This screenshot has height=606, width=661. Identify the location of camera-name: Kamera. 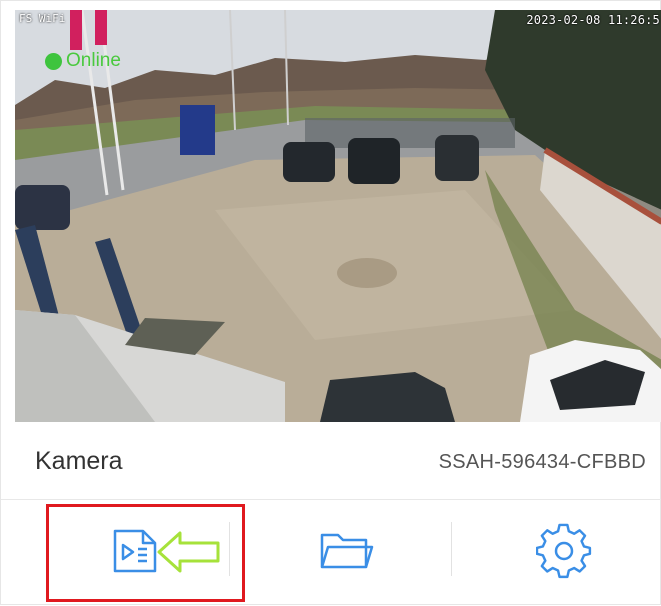
(79, 461).